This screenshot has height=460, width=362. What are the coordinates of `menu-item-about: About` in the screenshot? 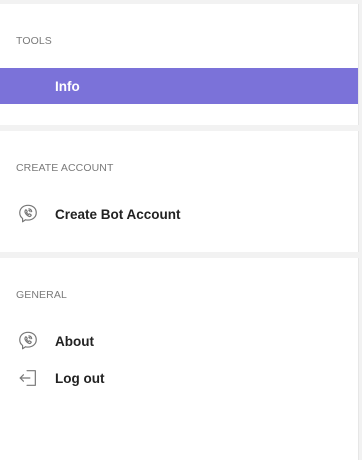 It's located at (179, 341).